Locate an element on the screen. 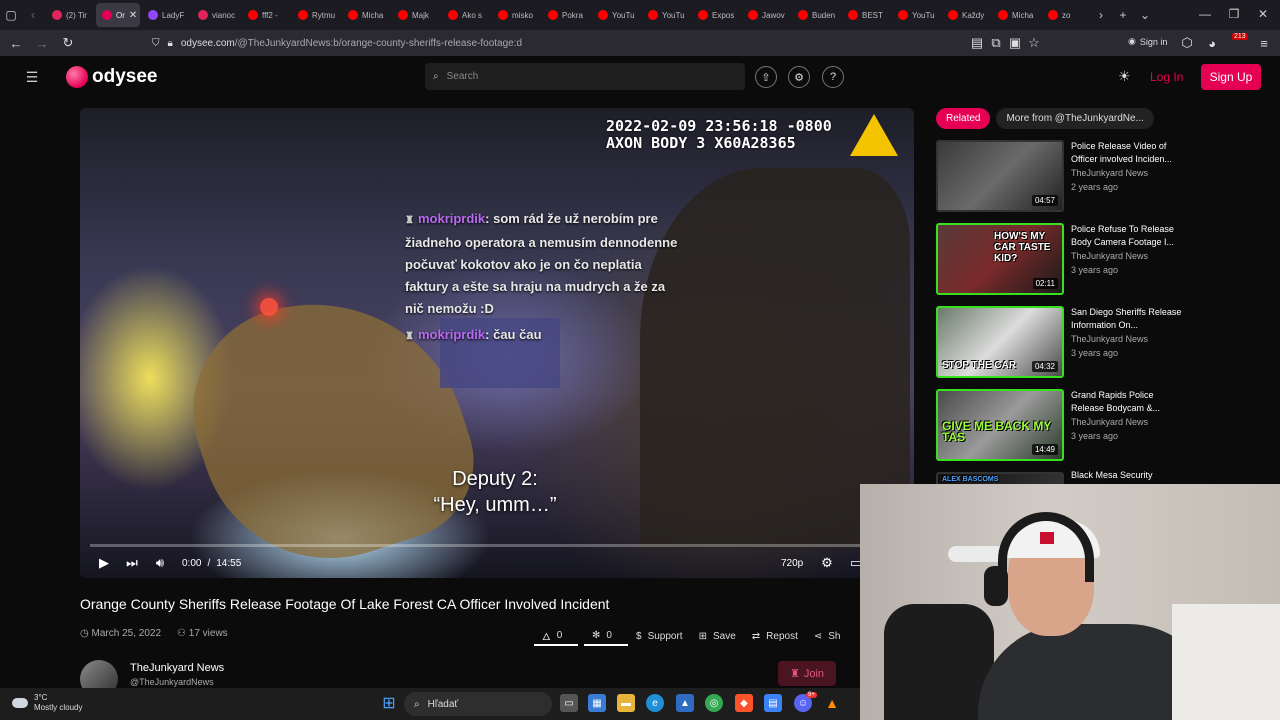 This screenshot has width=1280, height=720. help-icon: ? is located at coordinates (833, 77).